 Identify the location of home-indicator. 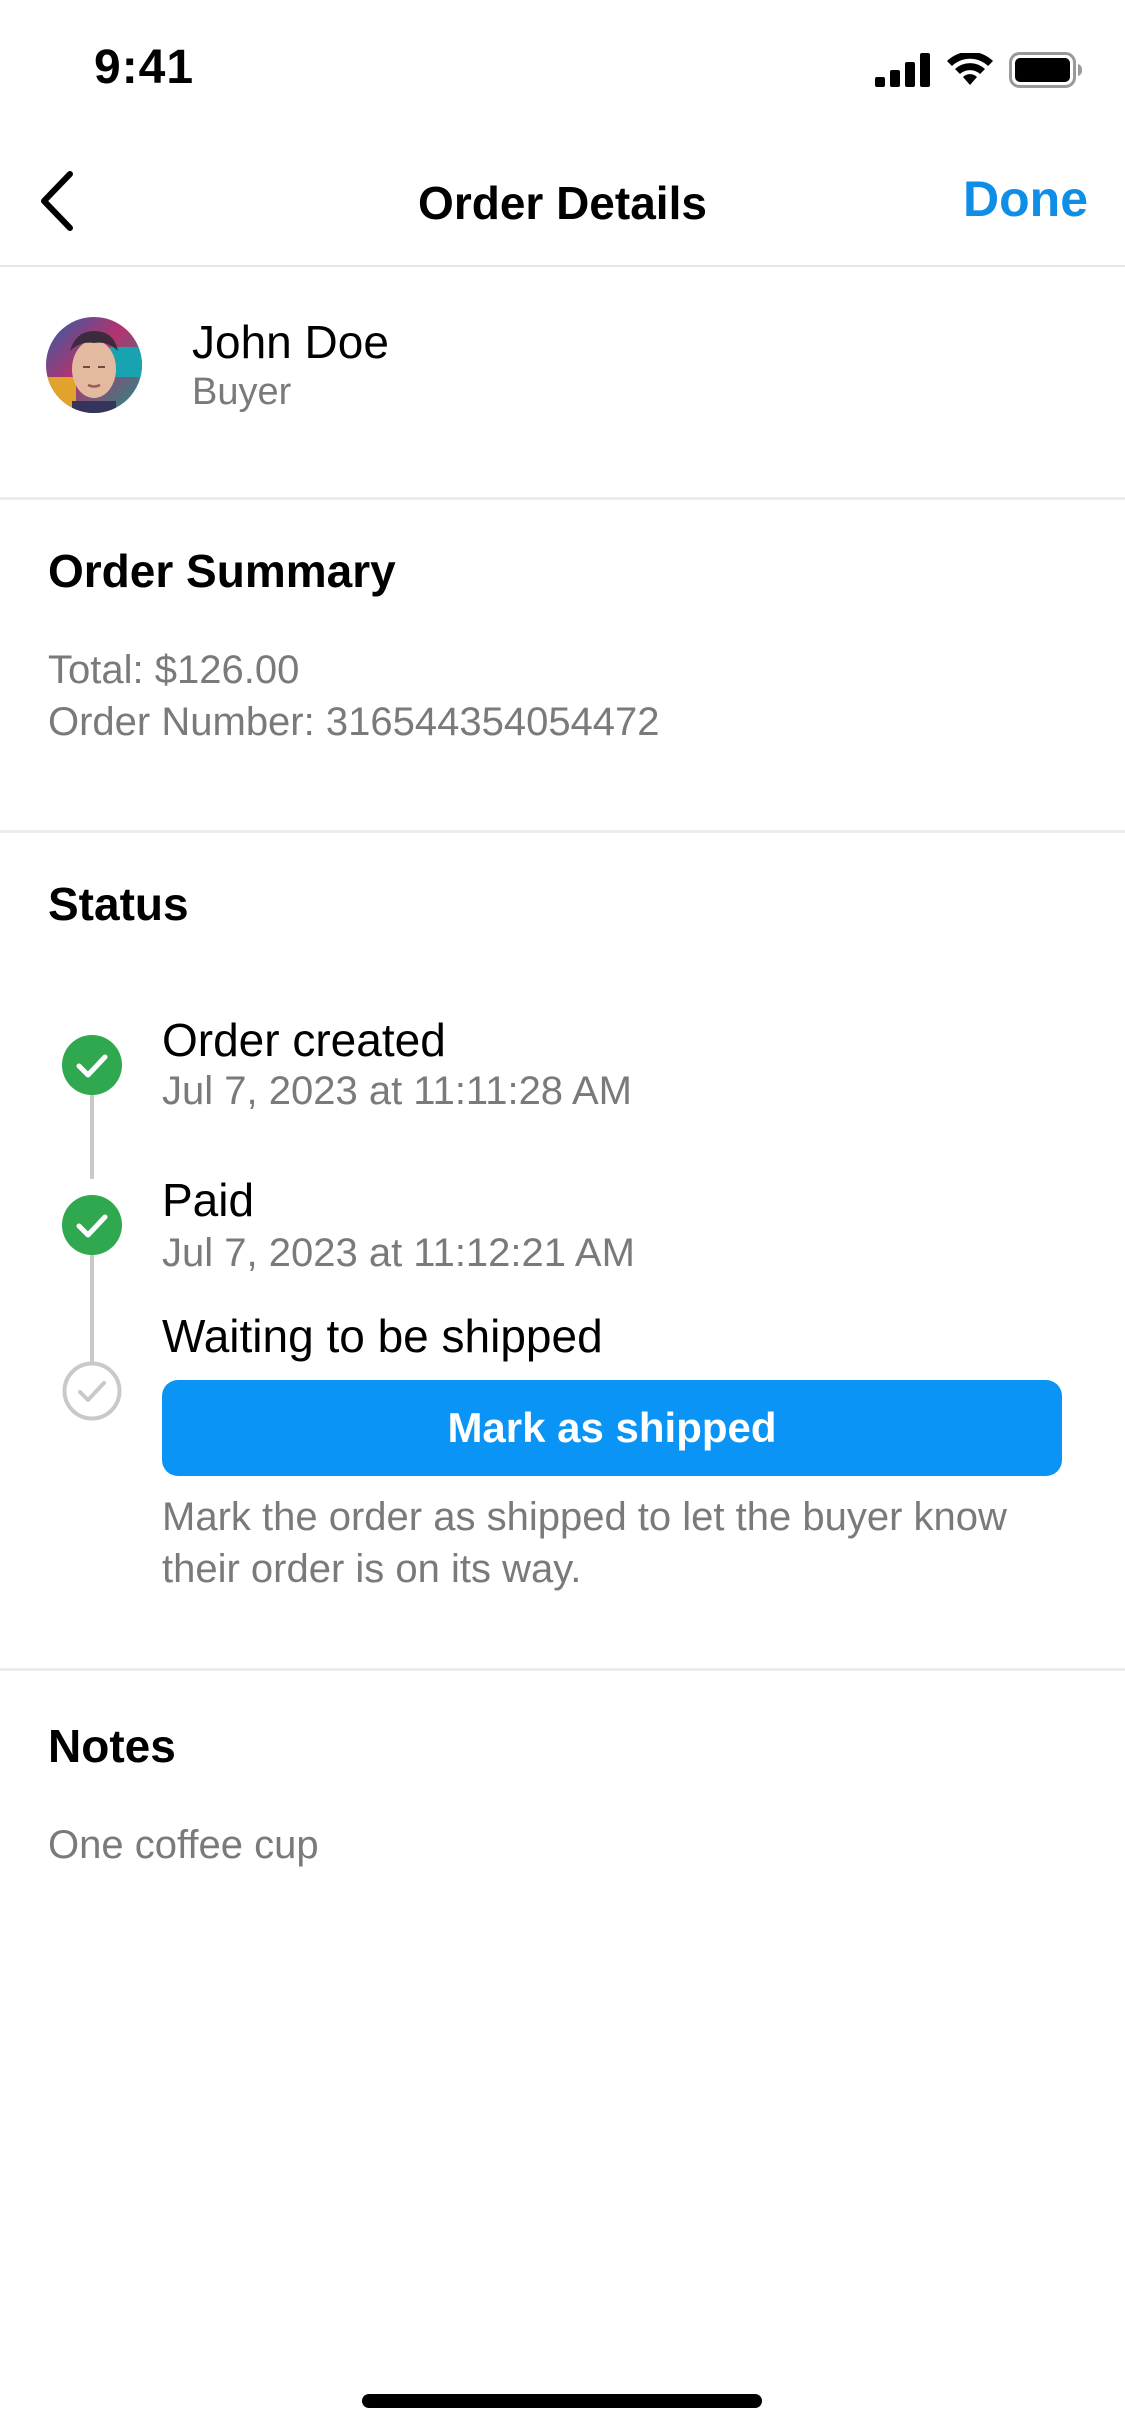
(562, 2401).